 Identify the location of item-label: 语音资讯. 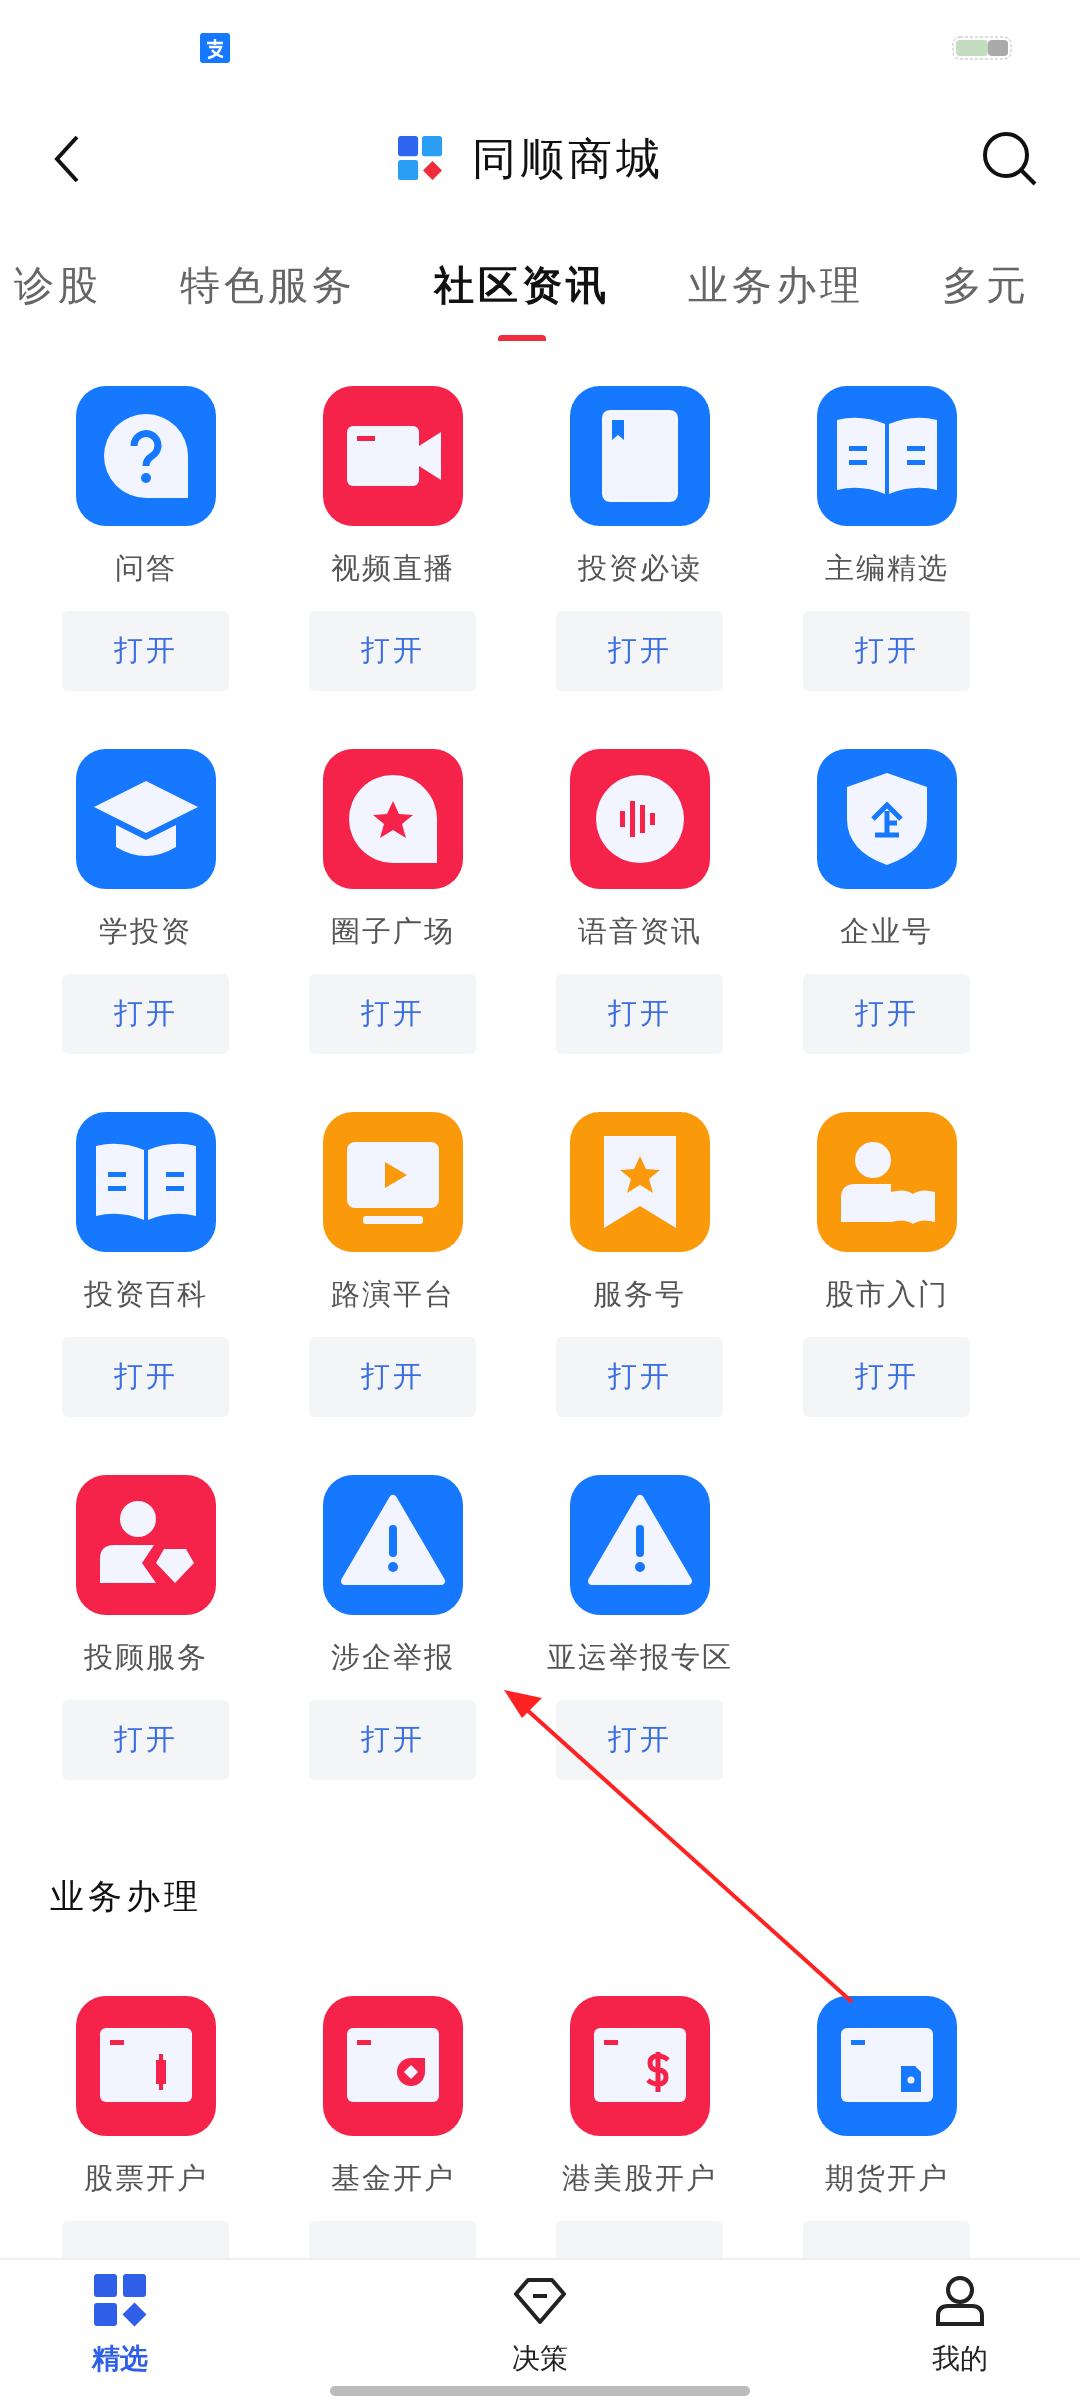
(639, 931).